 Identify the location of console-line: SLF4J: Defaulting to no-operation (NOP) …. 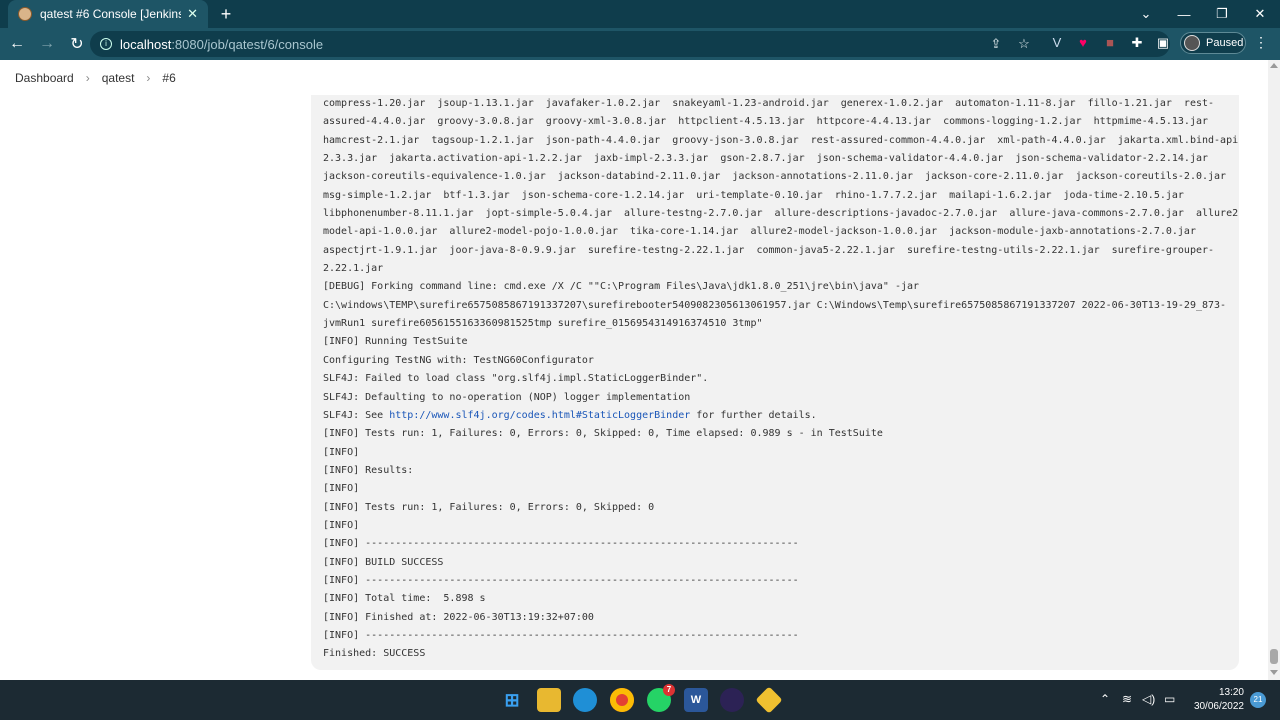
(507, 397).